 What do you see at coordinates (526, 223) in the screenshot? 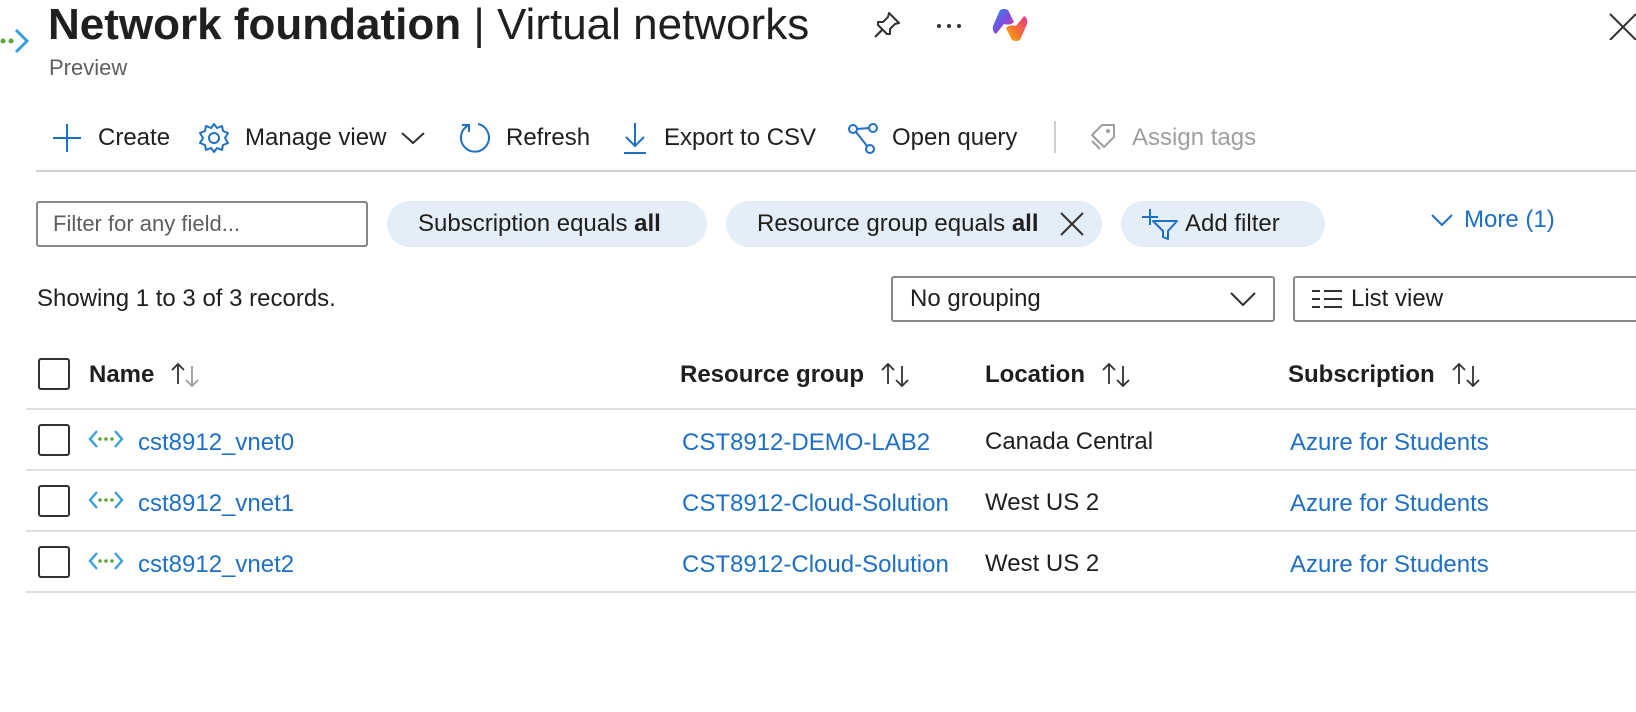
I see `subscription-filter-label: Subscription equals` at bounding box center [526, 223].